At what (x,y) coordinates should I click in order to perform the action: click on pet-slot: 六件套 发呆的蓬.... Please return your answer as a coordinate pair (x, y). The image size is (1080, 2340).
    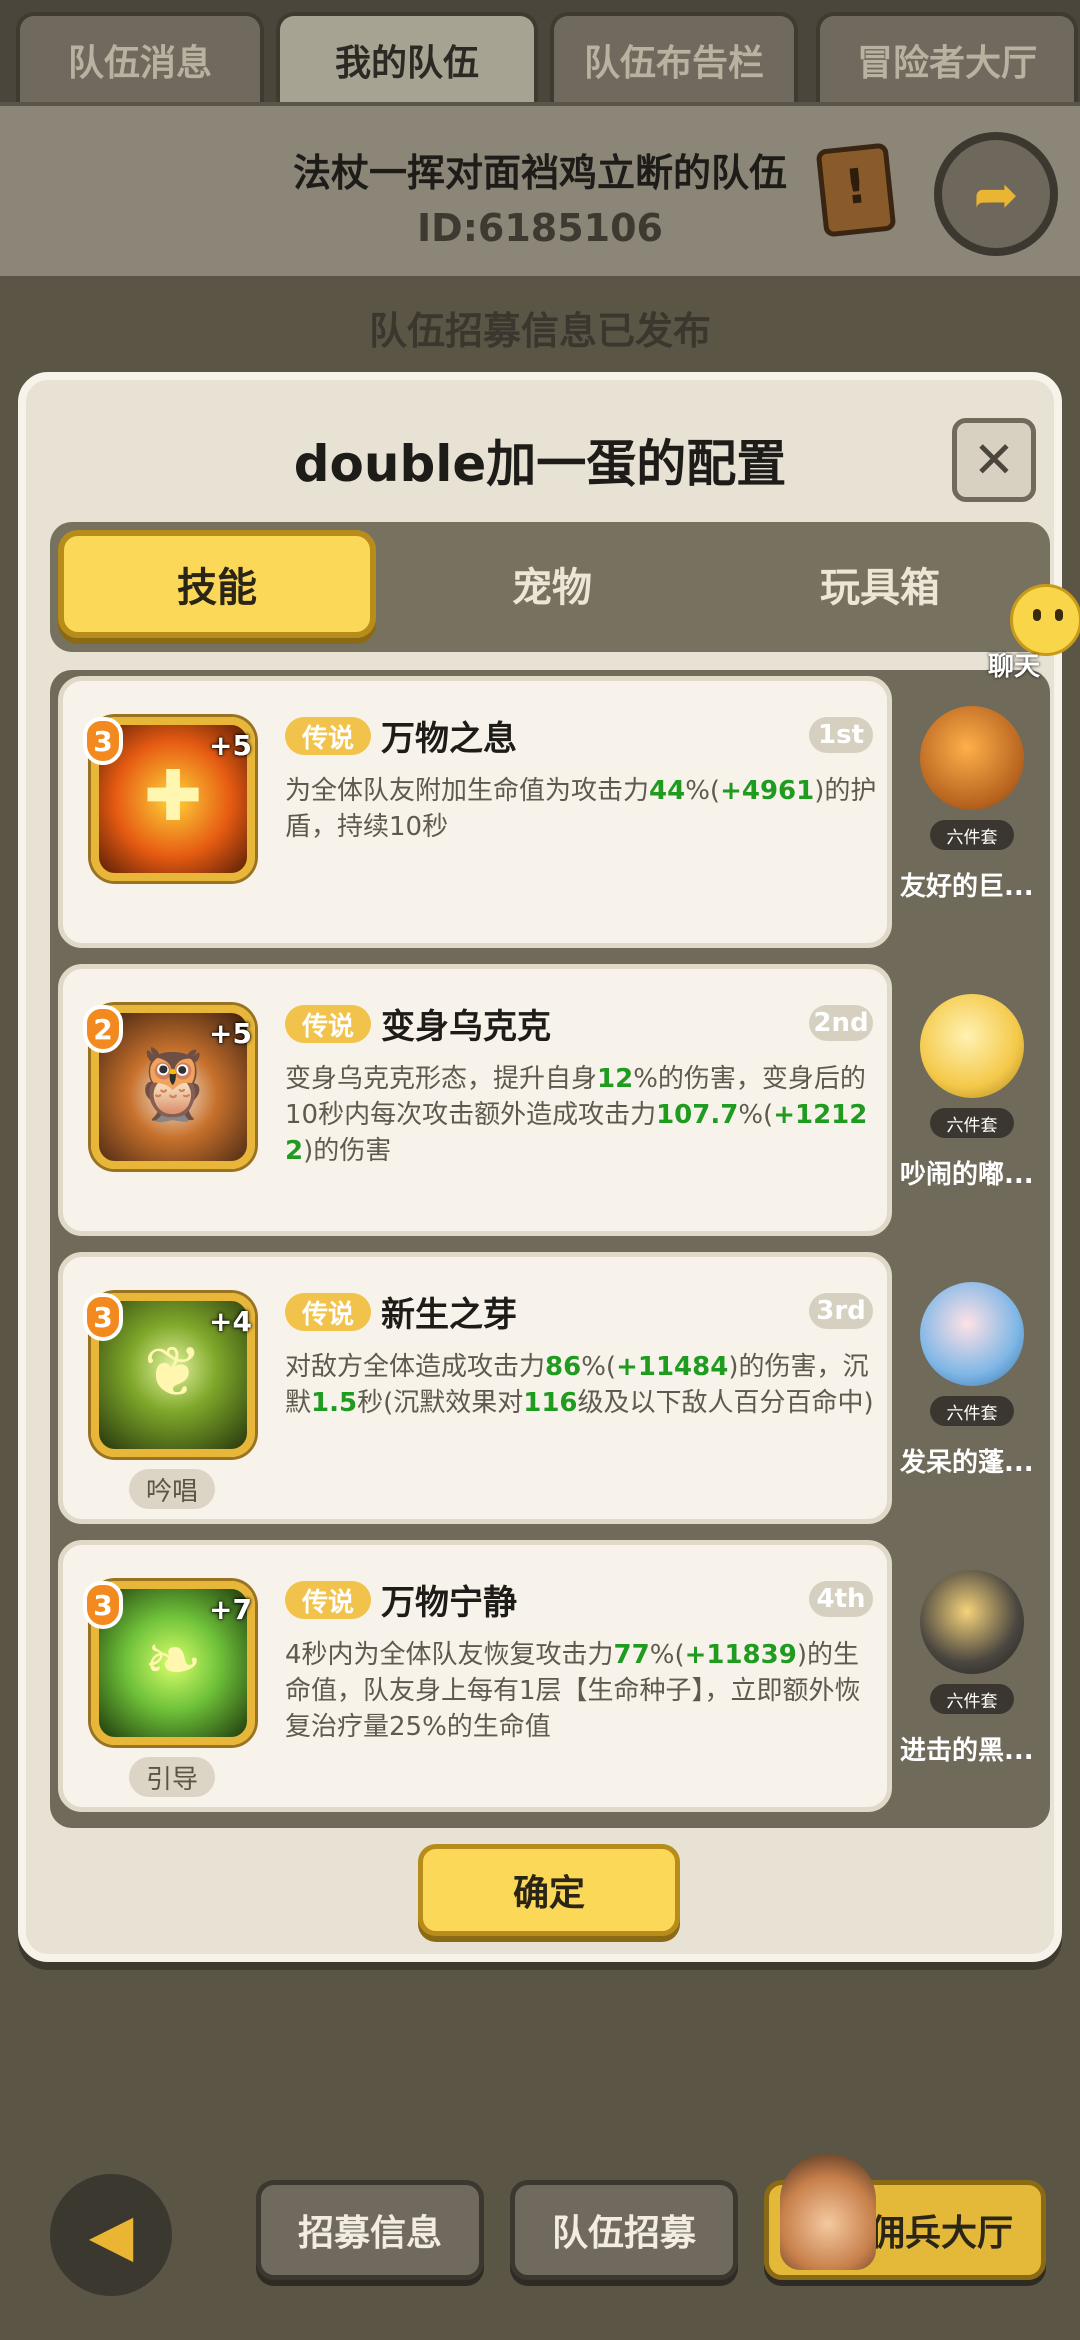
    Looking at the image, I should click on (972, 1388).